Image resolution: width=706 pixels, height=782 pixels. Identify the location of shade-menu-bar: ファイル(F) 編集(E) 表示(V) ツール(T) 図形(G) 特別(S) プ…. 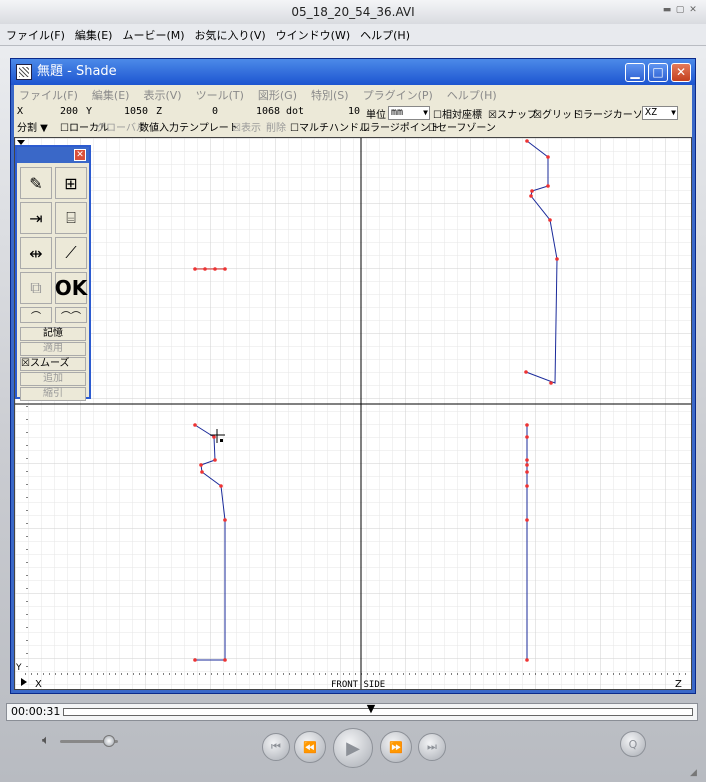
(353, 95).